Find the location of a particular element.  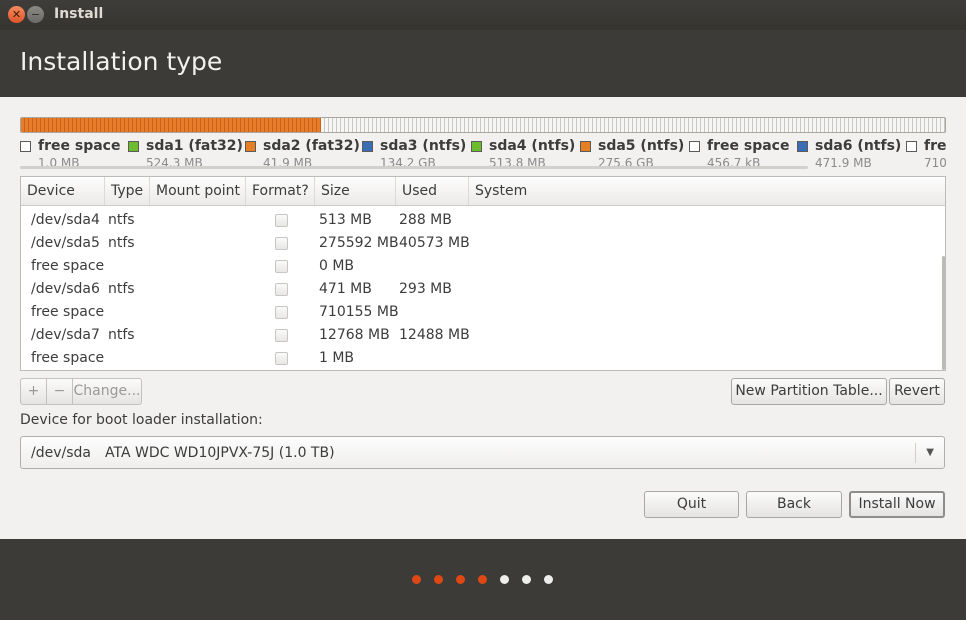

add-partition-button: + is located at coordinates (33, 391).